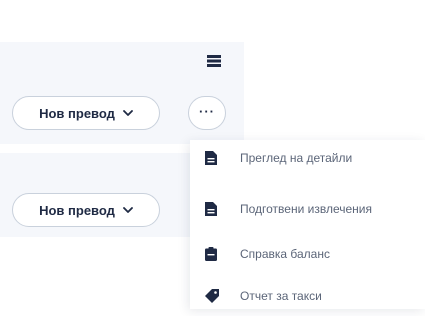 This screenshot has width=425, height=316. I want to click on more-options-button: ···, so click(207, 113).